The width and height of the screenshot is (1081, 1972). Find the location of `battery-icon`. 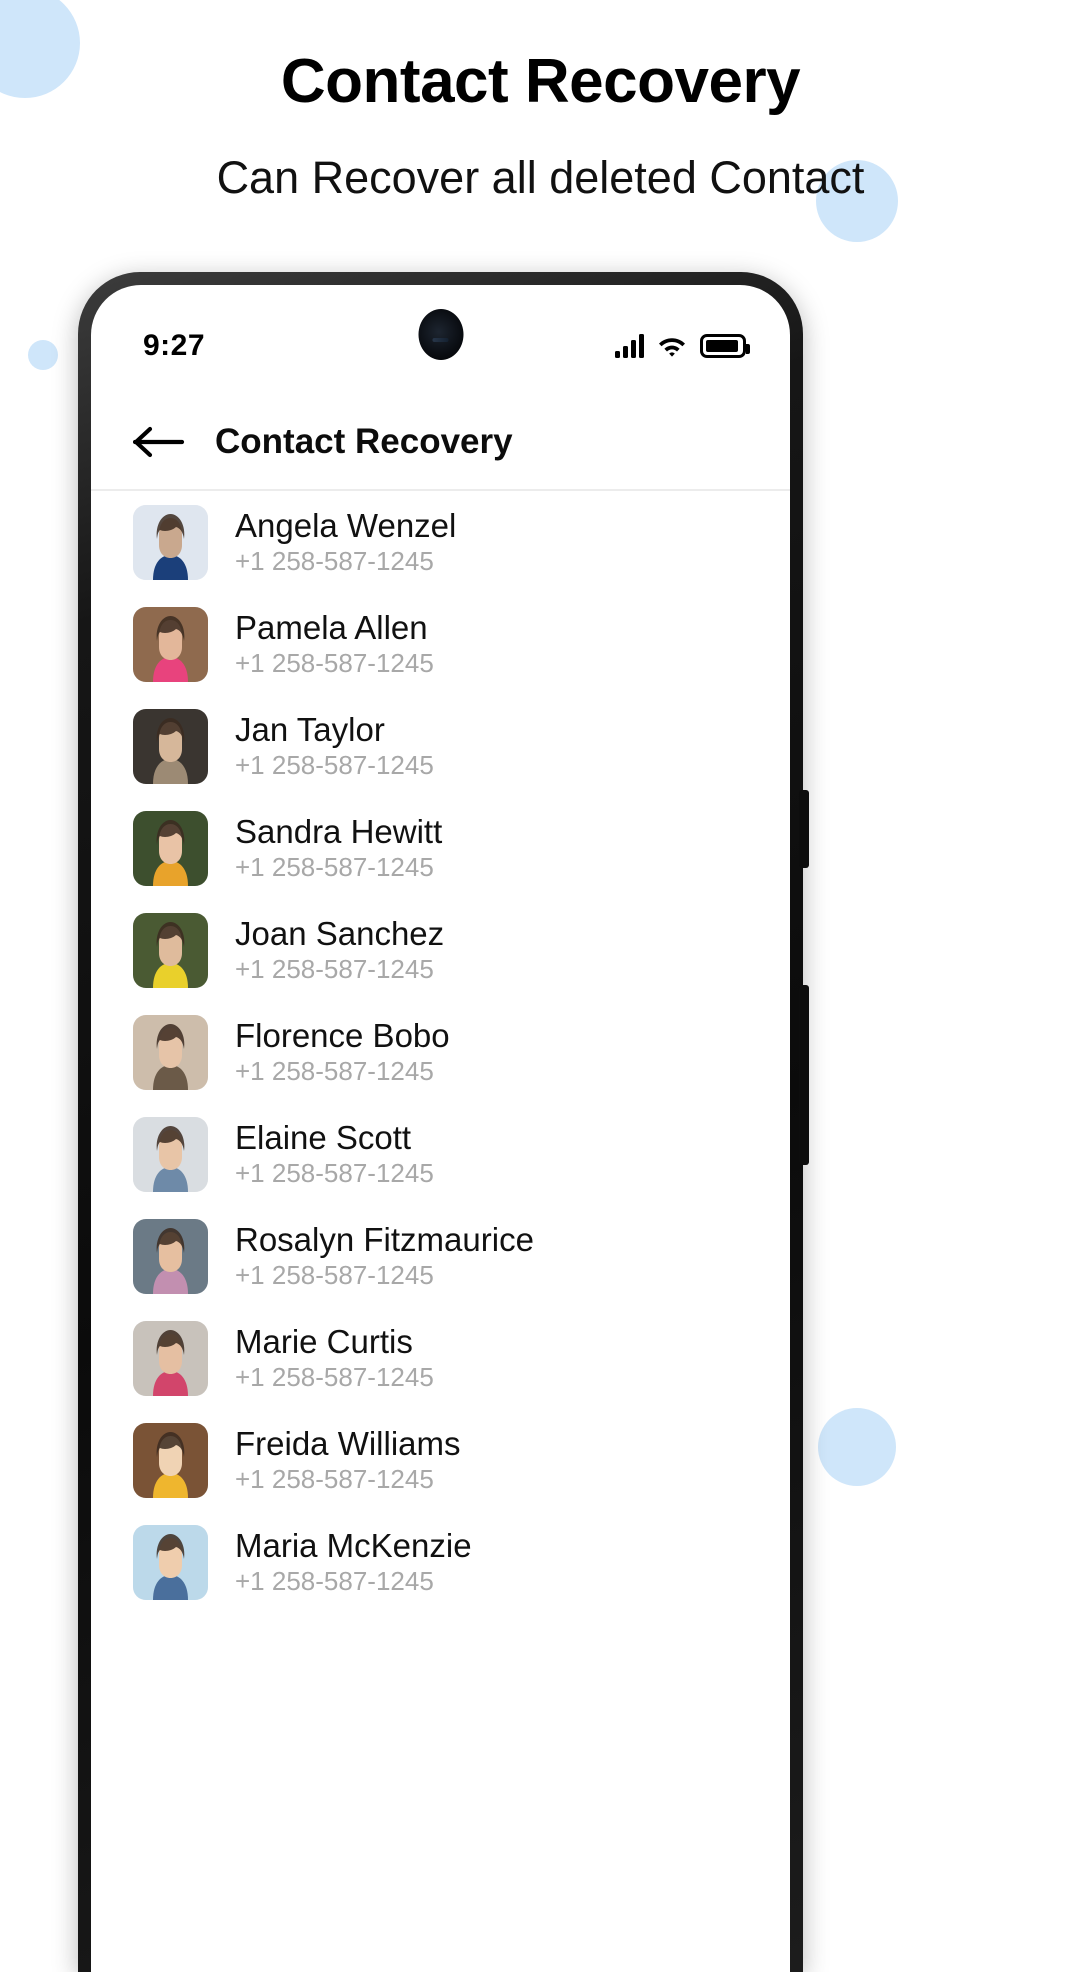

battery-icon is located at coordinates (725, 346).